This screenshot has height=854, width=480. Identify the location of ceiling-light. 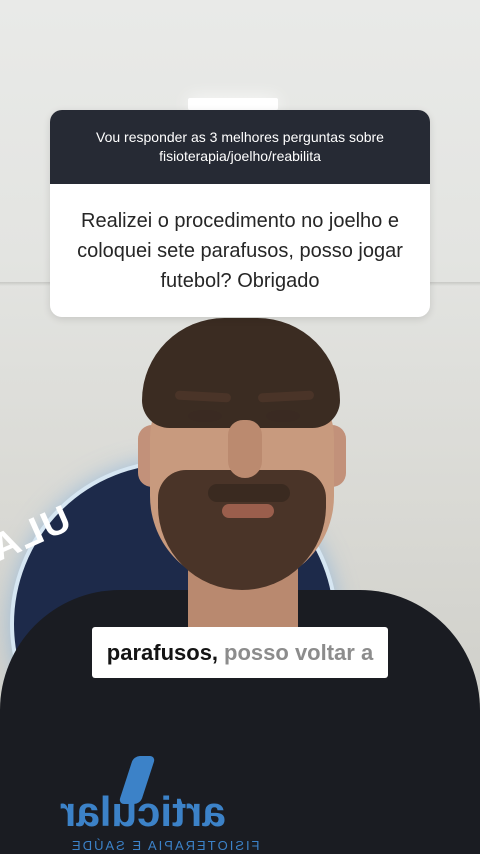
(233, 104).